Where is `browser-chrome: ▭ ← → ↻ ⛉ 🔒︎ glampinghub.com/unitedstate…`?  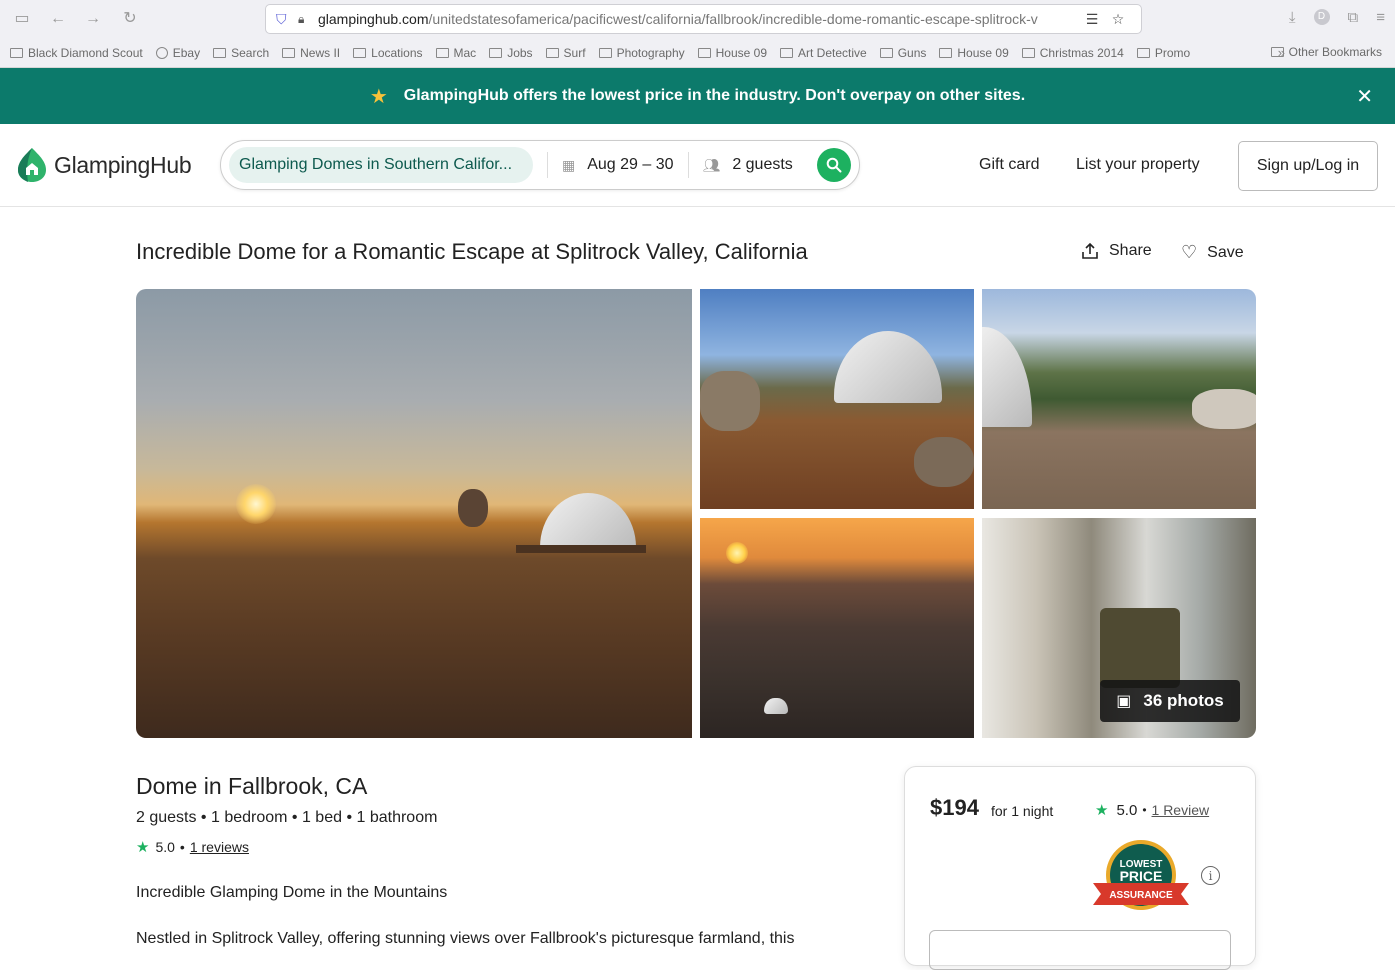 browser-chrome: ▭ ← → ↻ ⛉ 🔒︎ glampinghub.com/unitedstate… is located at coordinates (697, 34).